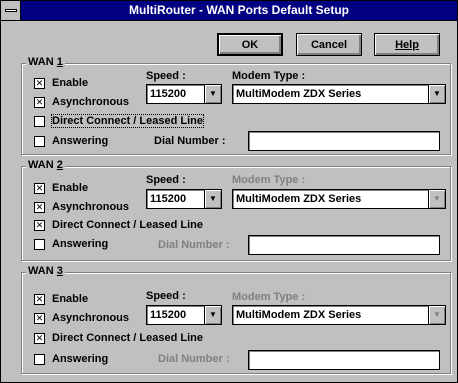  What do you see at coordinates (119, 121) in the screenshot?
I see `wan-1-direct-connect-checkbox: Direct Connect / Leased Line` at bounding box center [119, 121].